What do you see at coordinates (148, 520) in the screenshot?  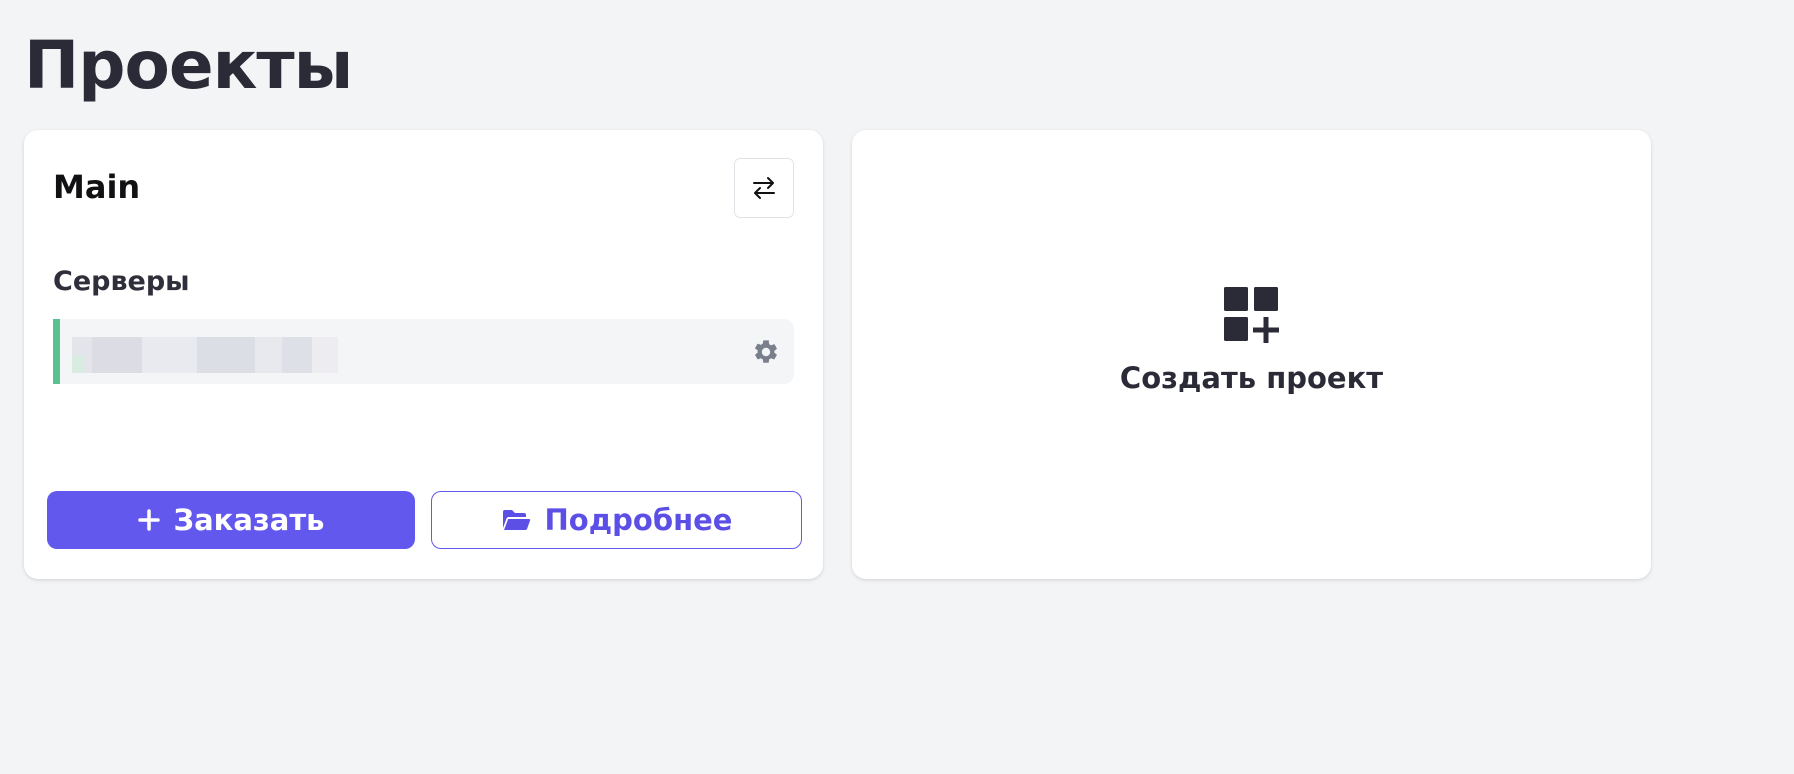 I see `plus-icon` at bounding box center [148, 520].